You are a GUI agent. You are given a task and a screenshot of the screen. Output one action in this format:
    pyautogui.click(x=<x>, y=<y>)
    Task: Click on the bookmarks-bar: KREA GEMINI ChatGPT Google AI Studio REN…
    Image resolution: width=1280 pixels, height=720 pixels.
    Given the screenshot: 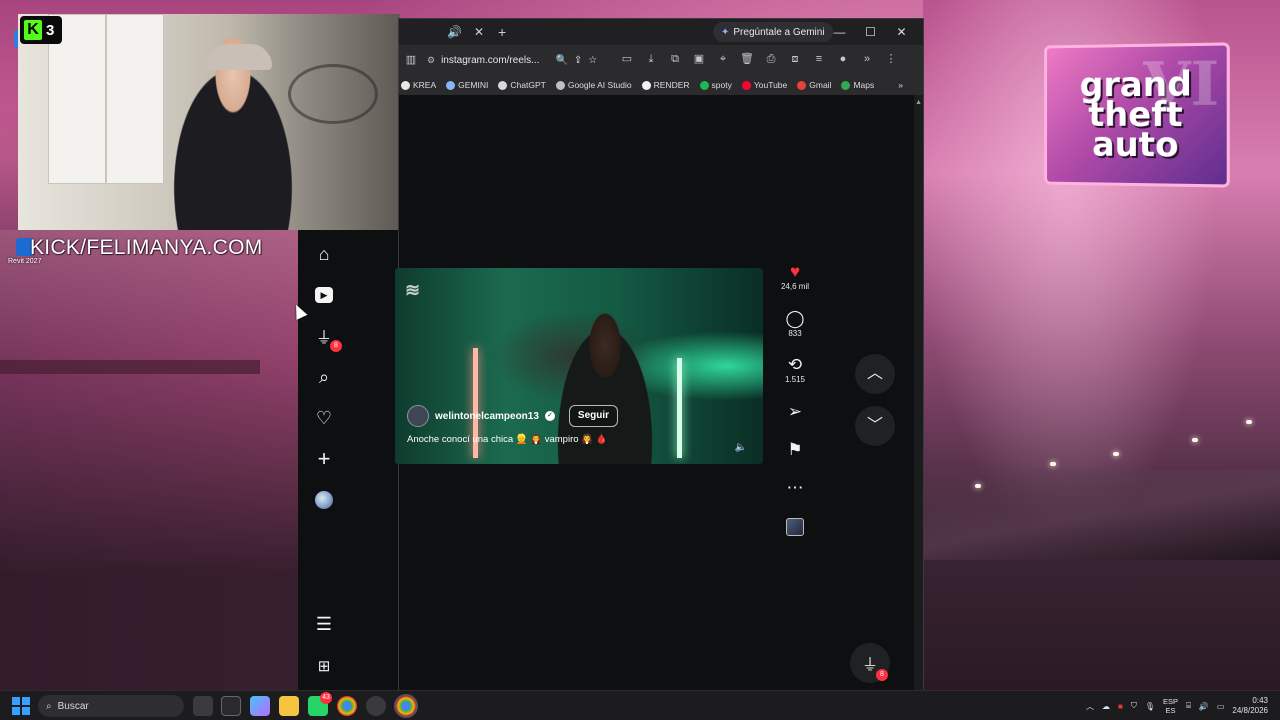 What is the action you would take?
    pyautogui.click(x=661, y=85)
    